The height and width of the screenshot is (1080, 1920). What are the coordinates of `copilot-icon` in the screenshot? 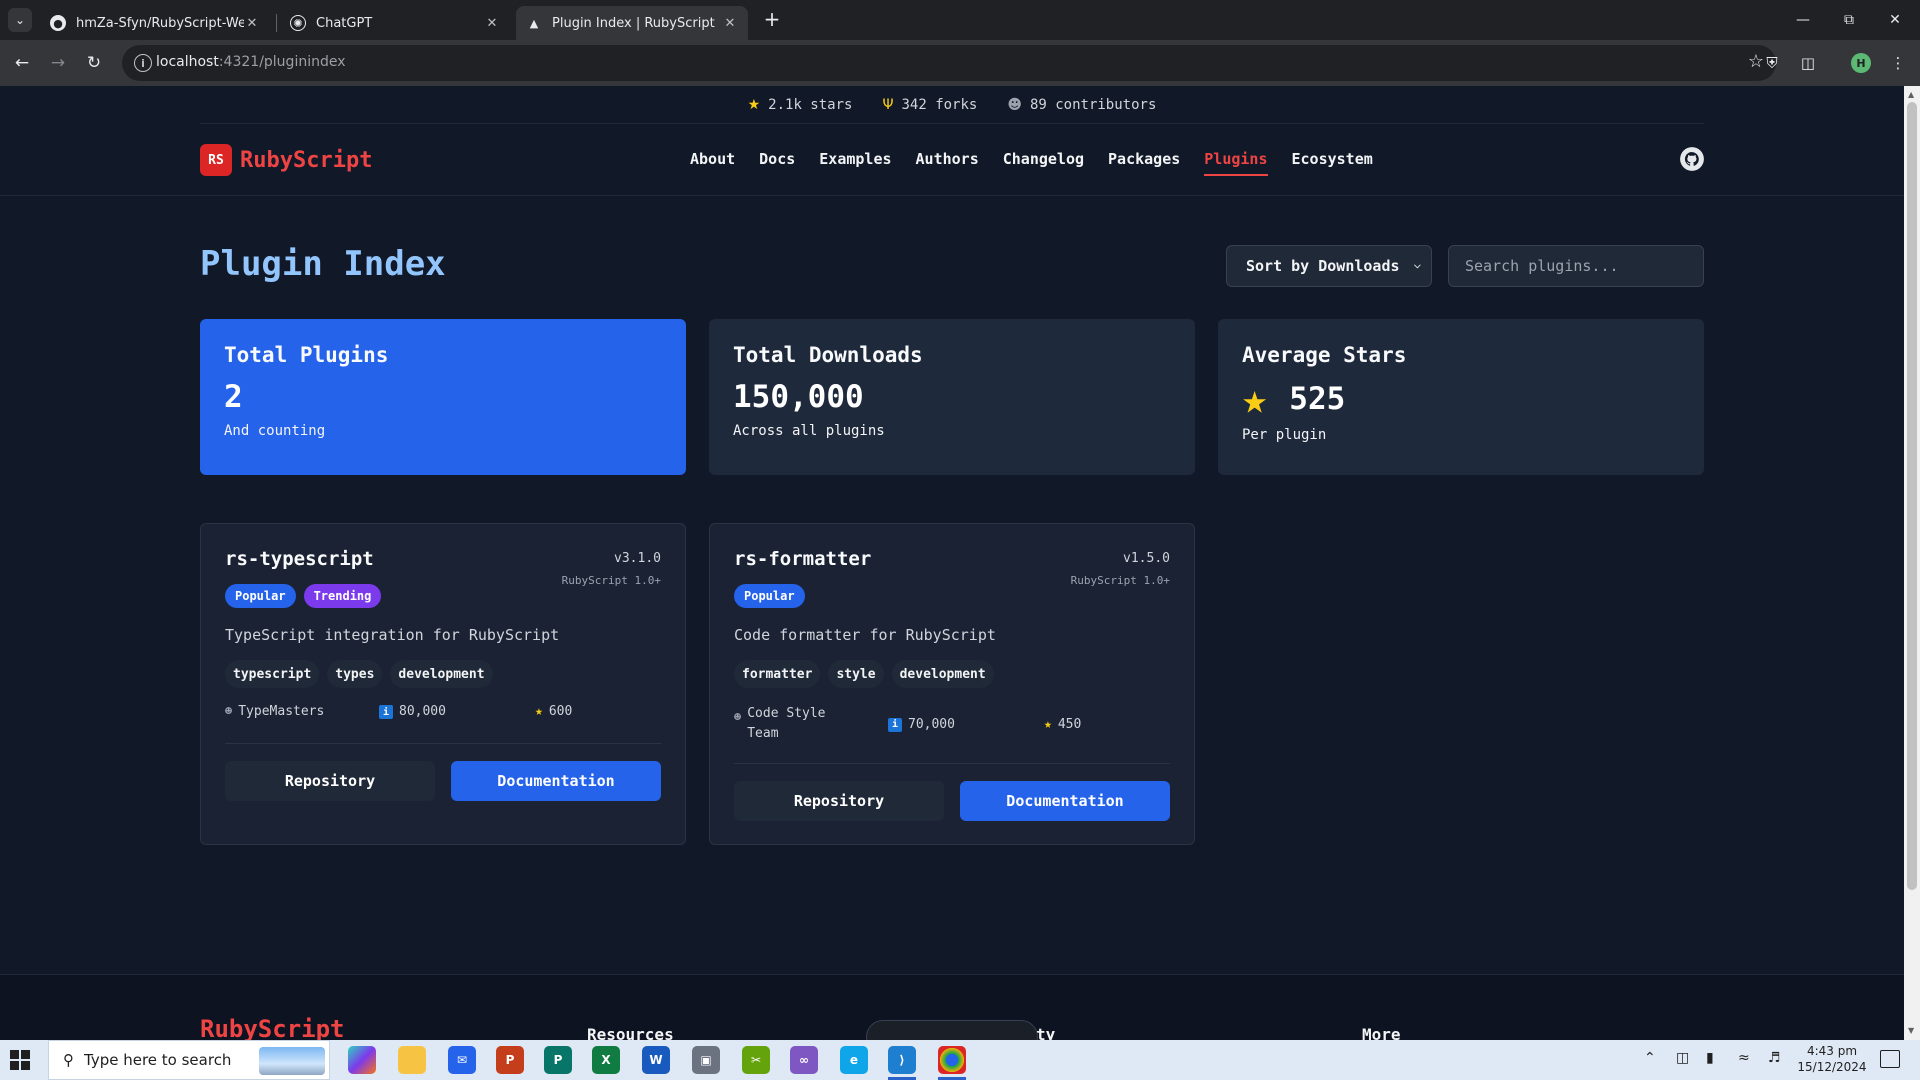 It's located at (362, 1060).